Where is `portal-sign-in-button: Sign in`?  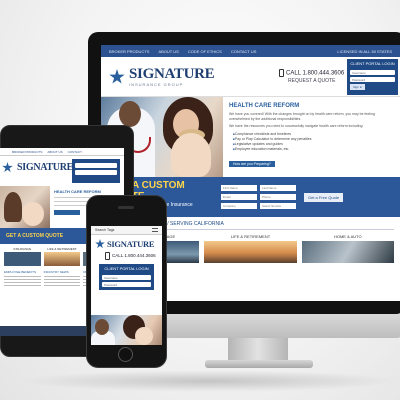
portal-sign-in-button: Sign in is located at coordinates (358, 87).